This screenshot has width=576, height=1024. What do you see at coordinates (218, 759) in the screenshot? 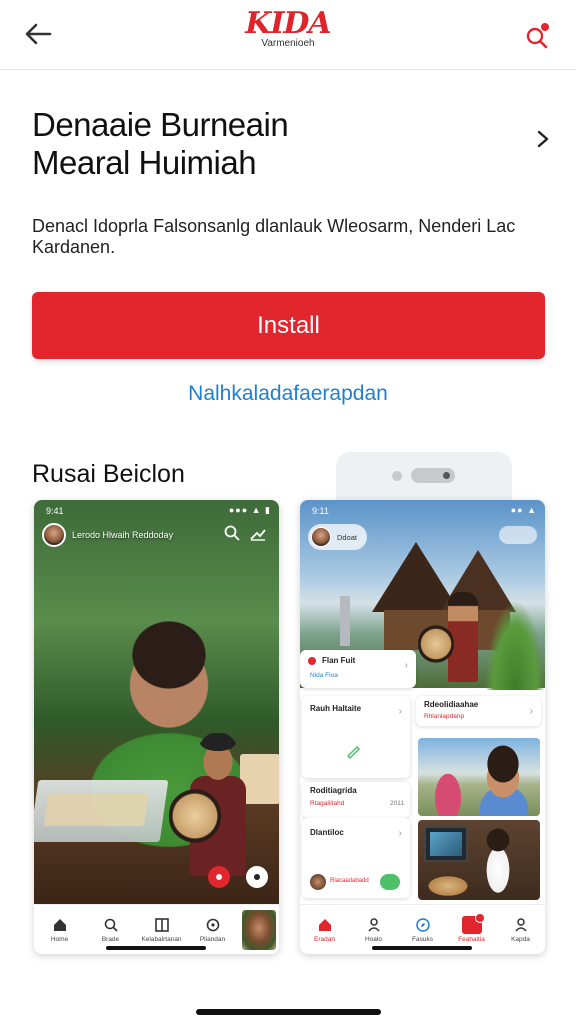
I see `child-head-image` at bounding box center [218, 759].